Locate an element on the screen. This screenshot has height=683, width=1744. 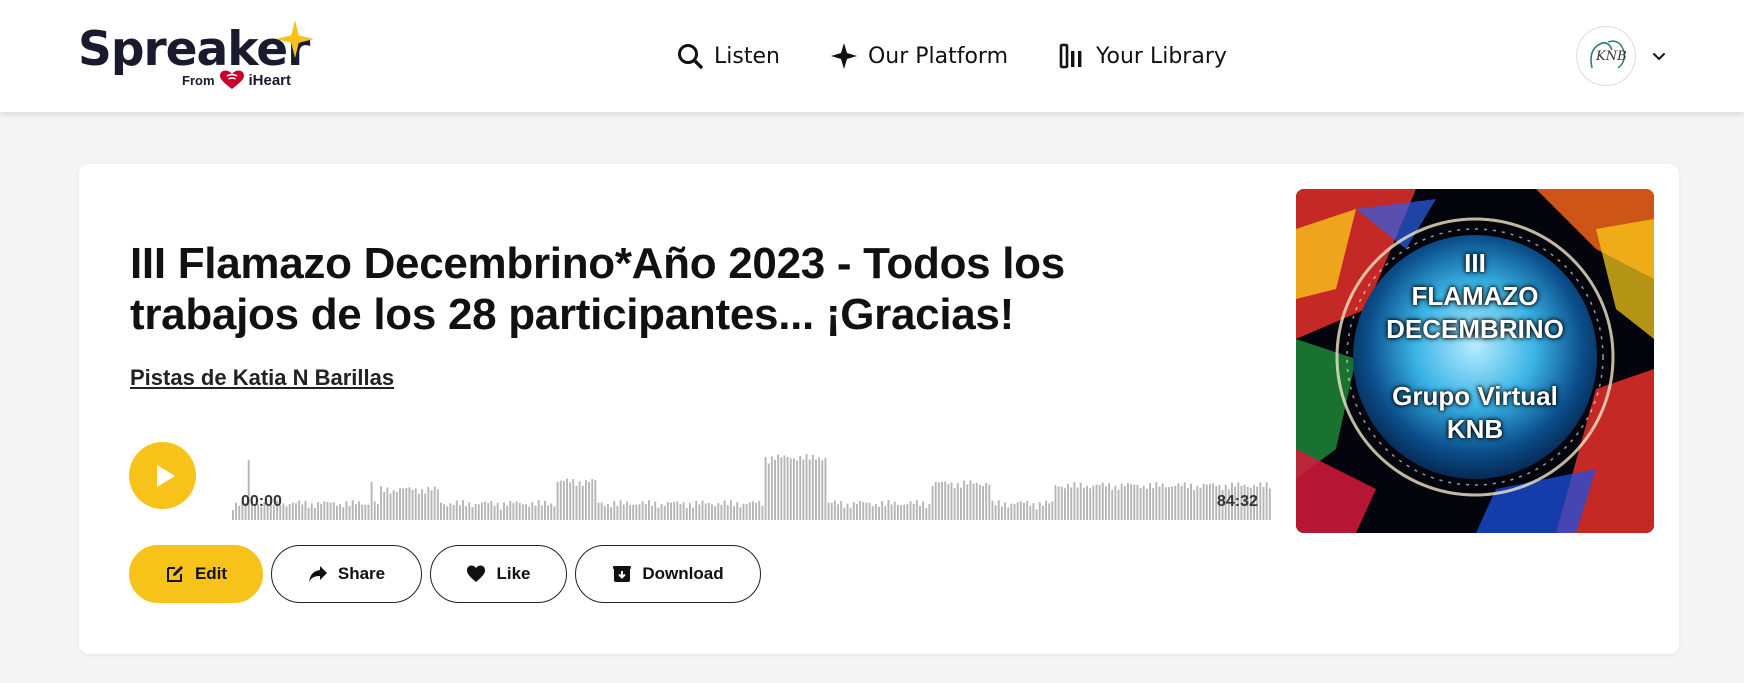
cover-line-3: DECEMBRINO is located at coordinates (1475, 329).